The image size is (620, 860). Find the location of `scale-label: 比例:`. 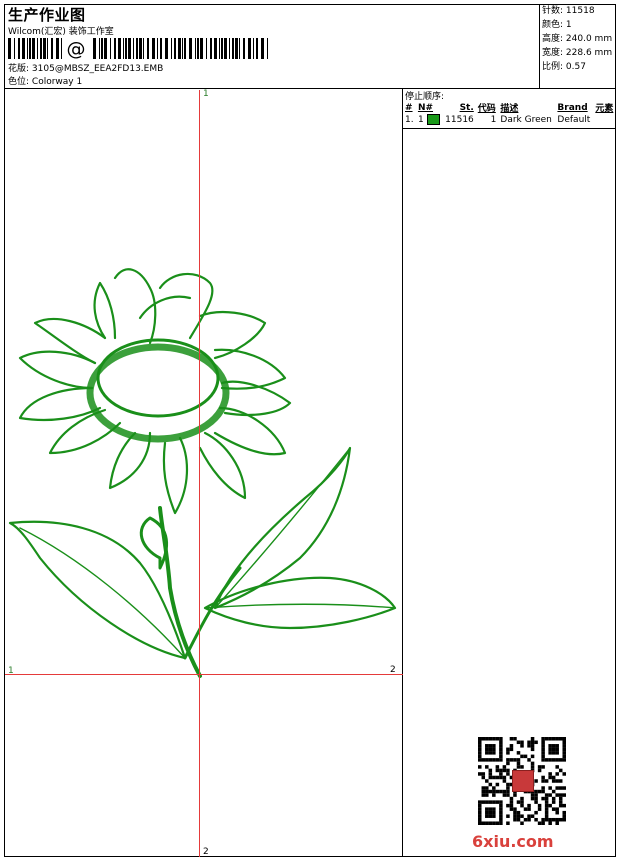

scale-label: 比例: is located at coordinates (553, 67).